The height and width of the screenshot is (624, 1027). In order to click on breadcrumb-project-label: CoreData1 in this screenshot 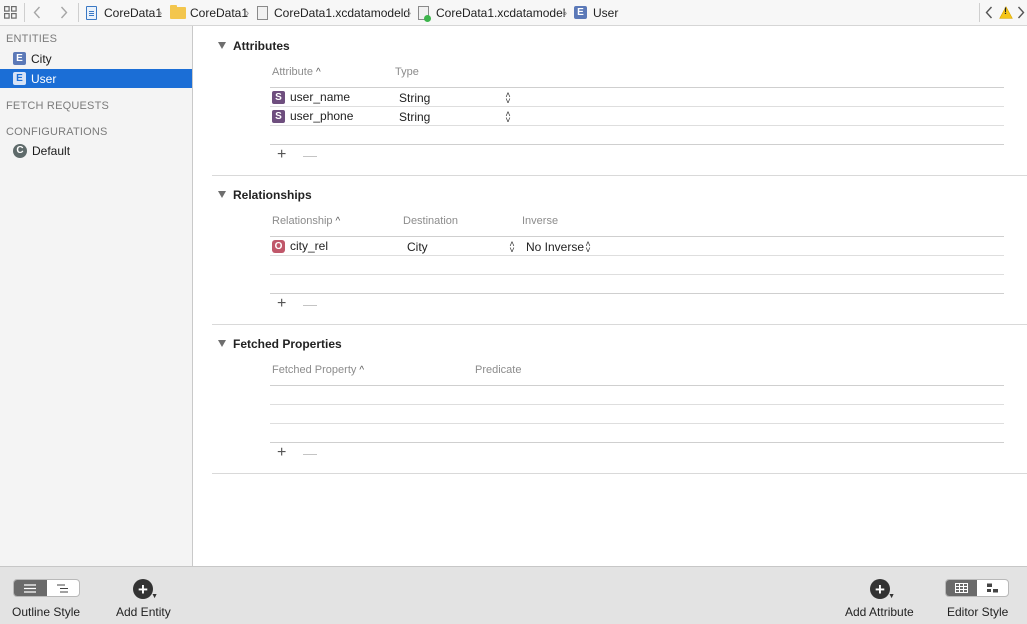, I will do `click(133, 12)`.